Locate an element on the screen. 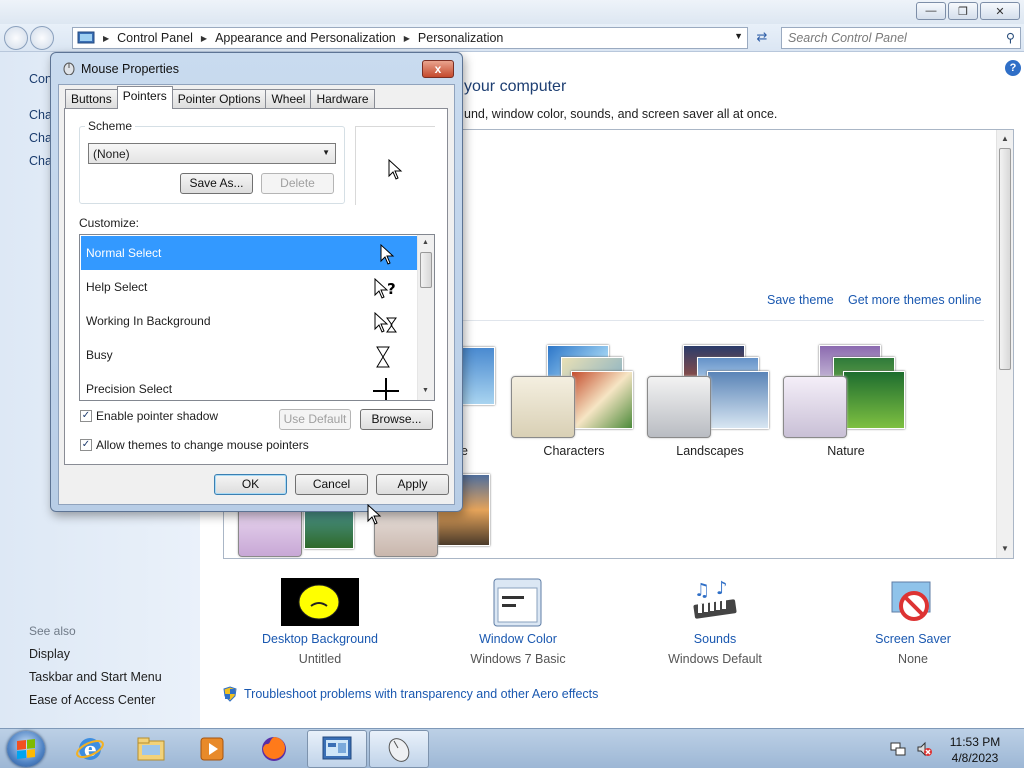  list-item-busy: Busy is located at coordinates (249, 355).